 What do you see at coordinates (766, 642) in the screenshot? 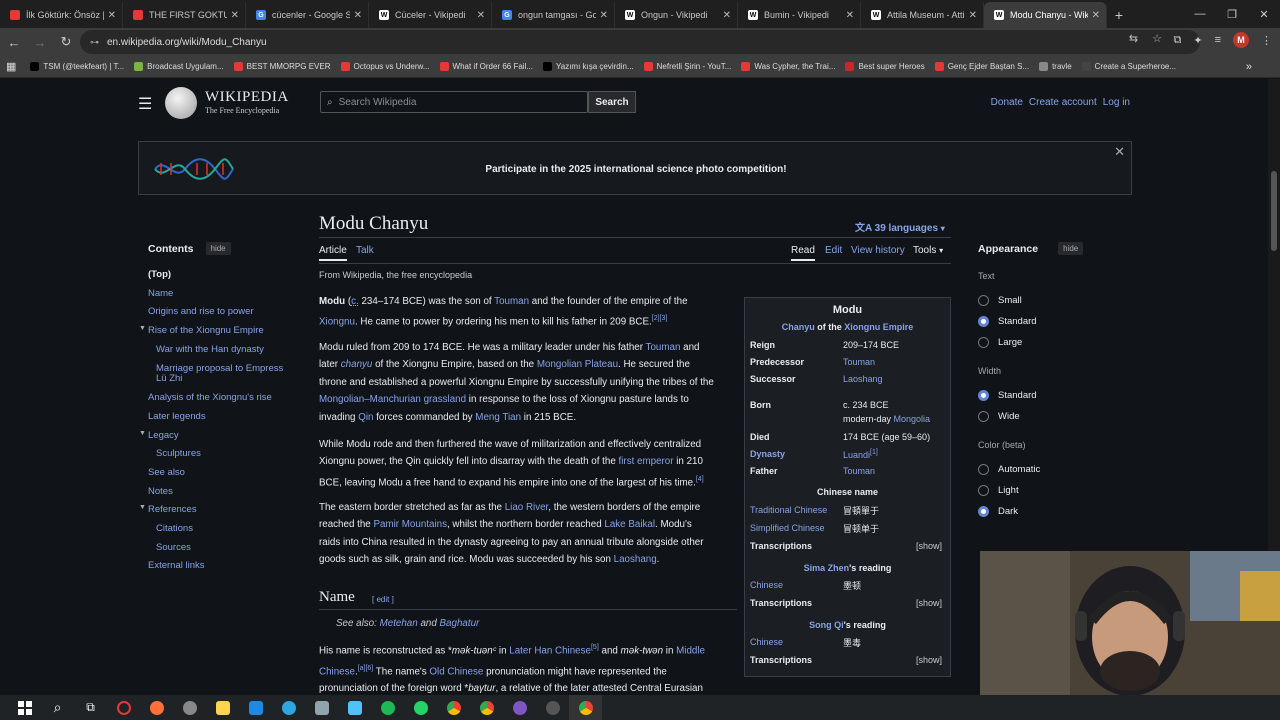
I see `link-chinese: Chinese` at bounding box center [766, 642].